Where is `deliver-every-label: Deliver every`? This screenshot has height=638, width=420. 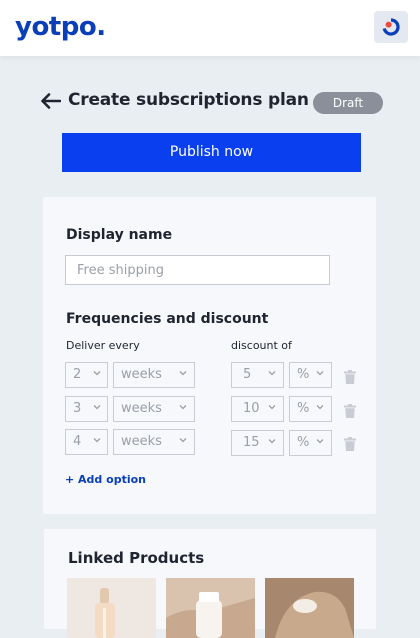 deliver-every-label: Deliver every is located at coordinates (103, 345).